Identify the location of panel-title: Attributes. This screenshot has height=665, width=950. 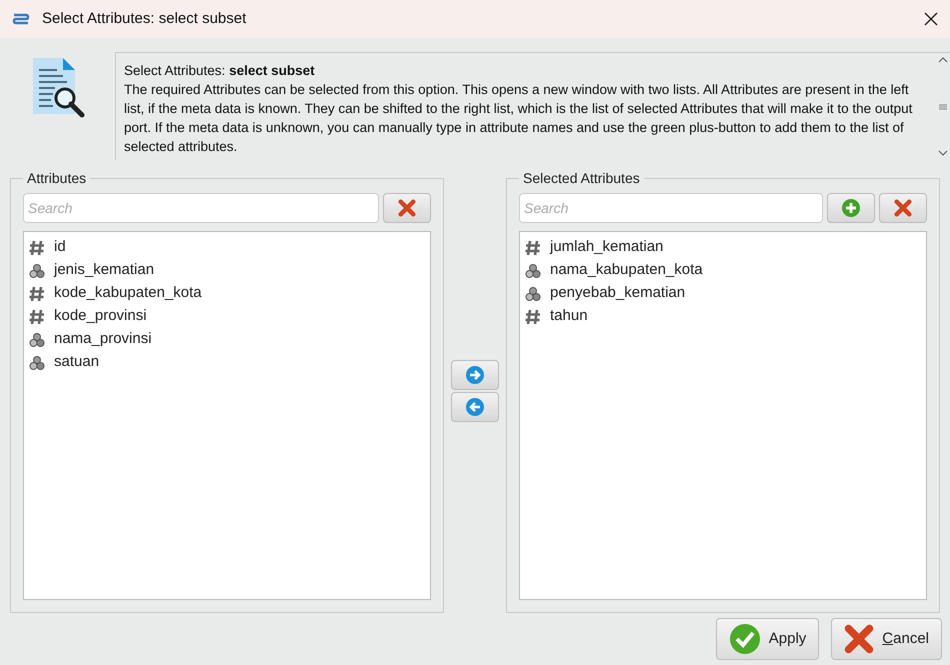
(57, 178).